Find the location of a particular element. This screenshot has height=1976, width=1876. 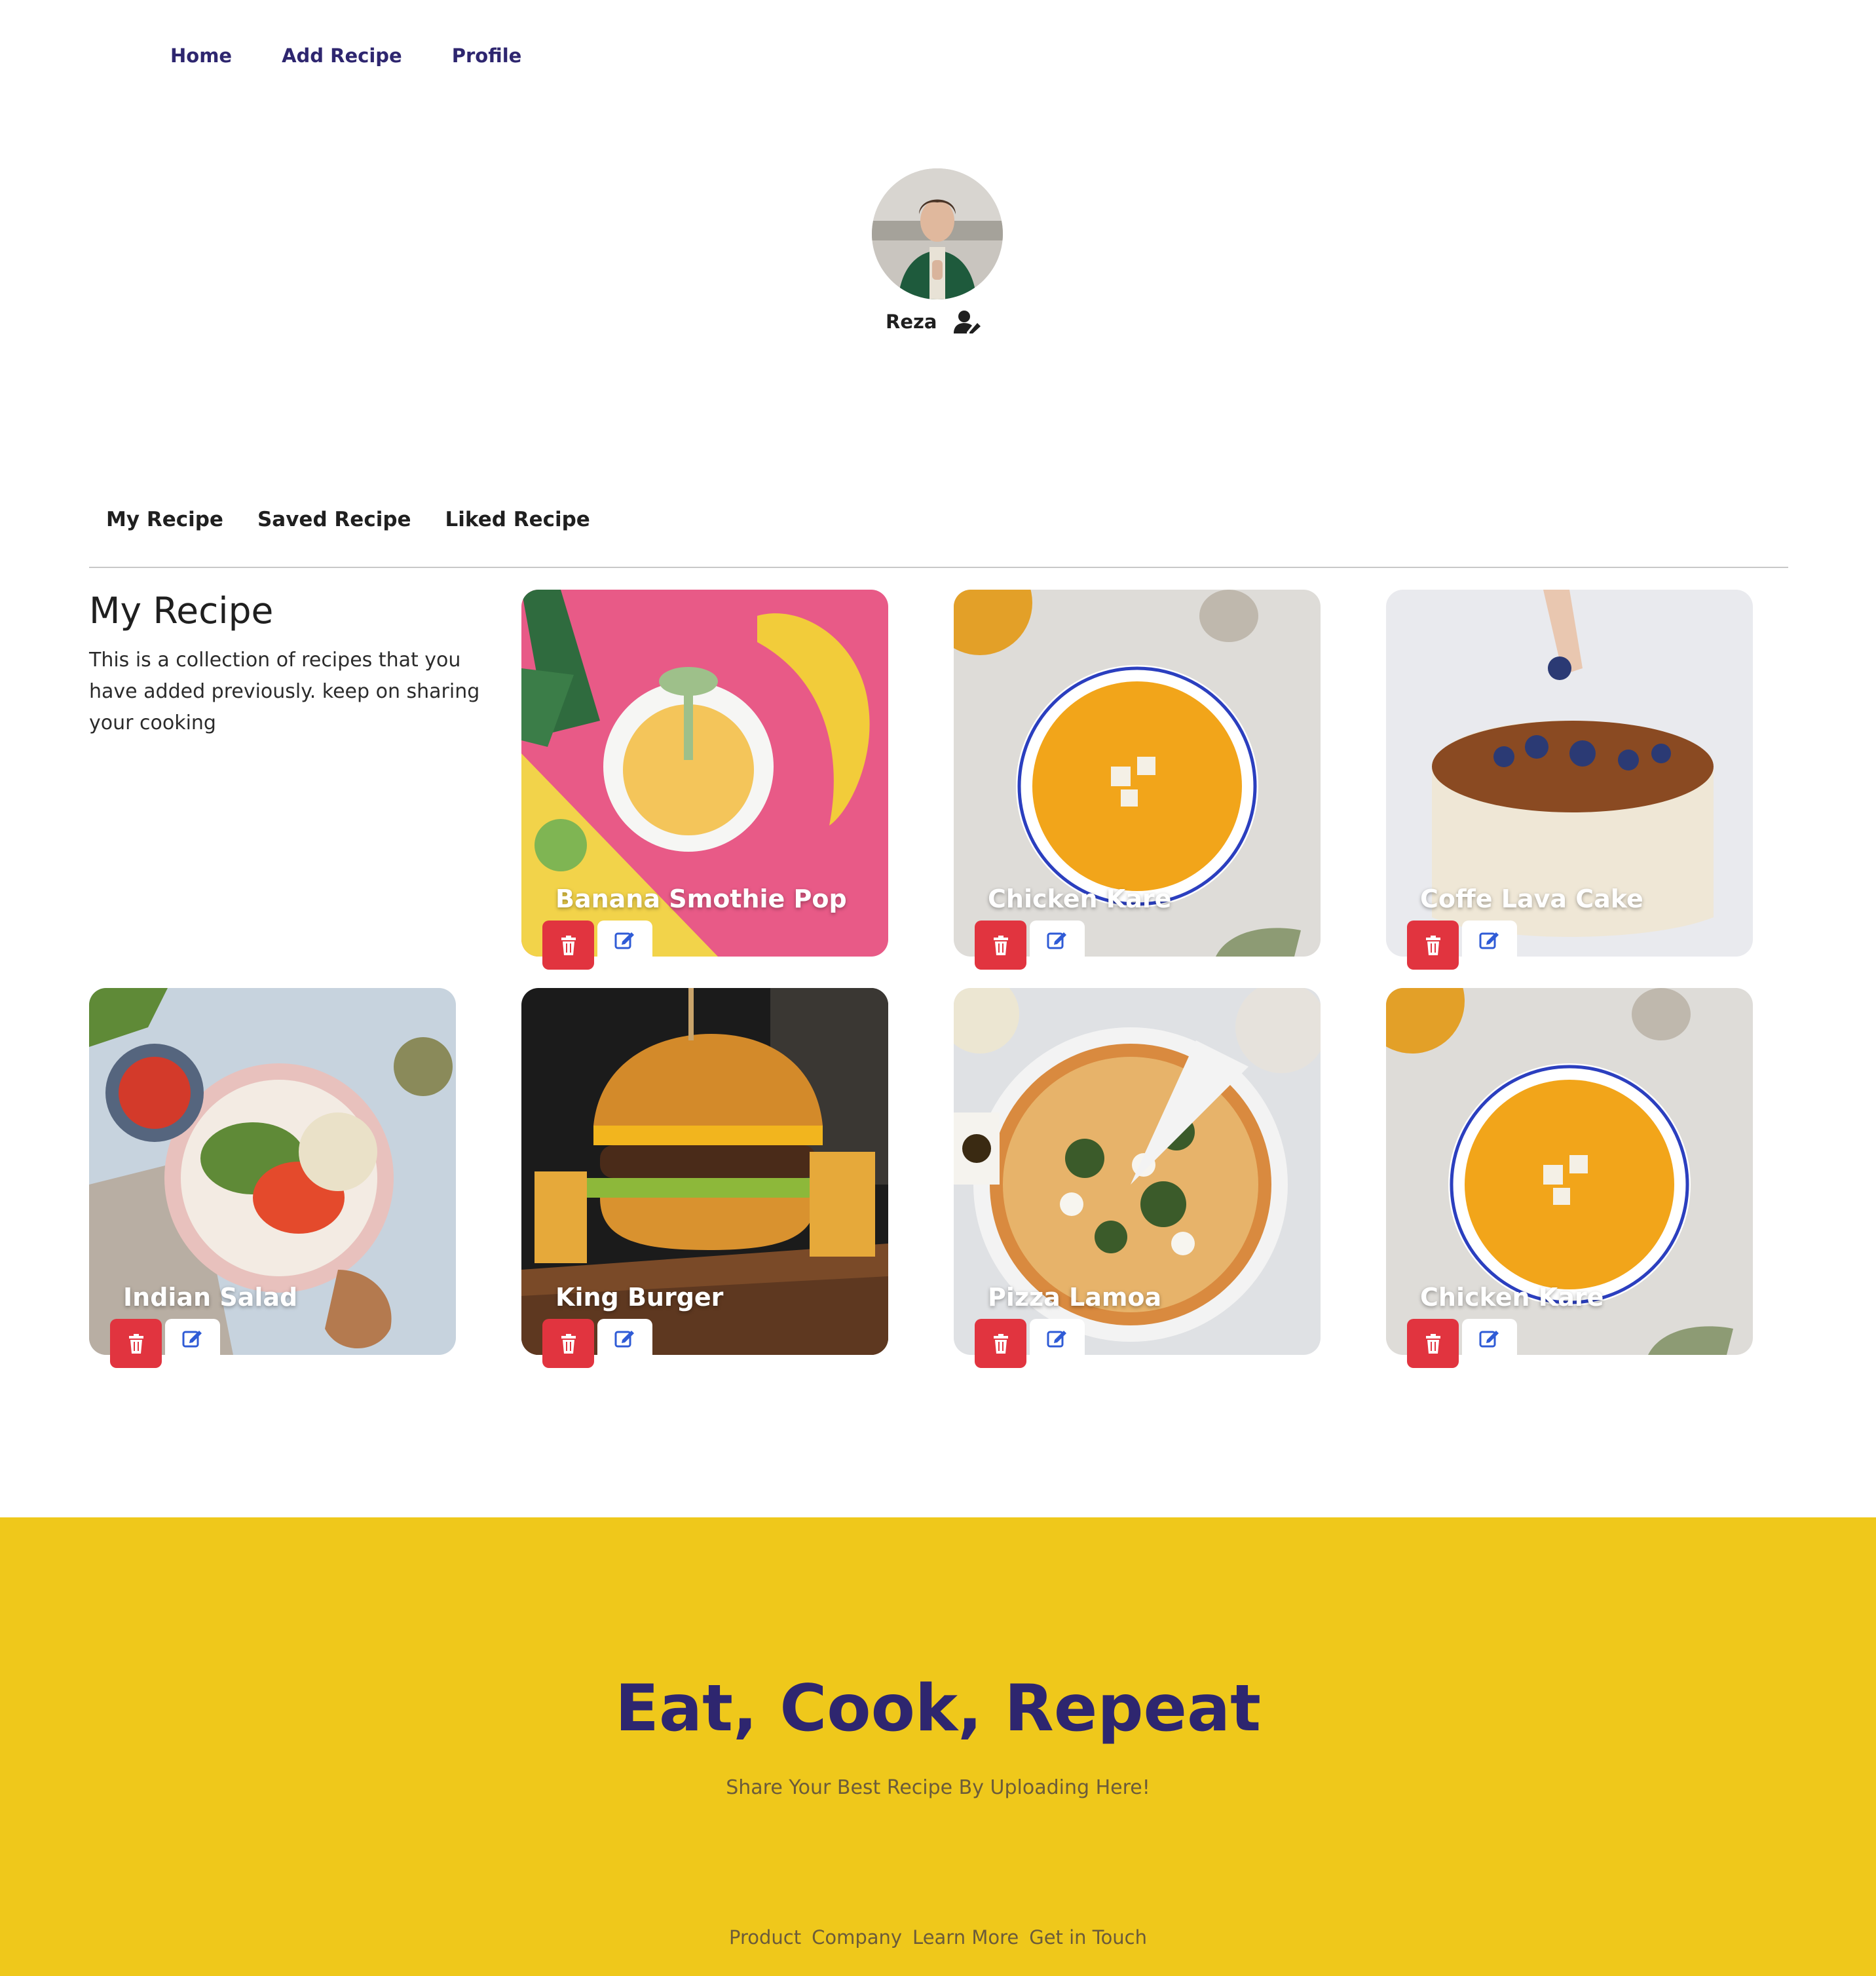

footer-link-company: Company is located at coordinates (857, 1937).